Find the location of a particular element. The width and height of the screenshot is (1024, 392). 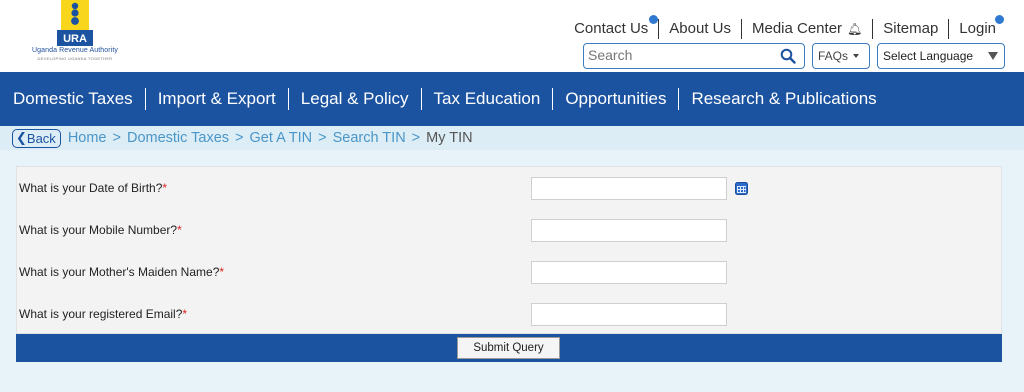

search-icon is located at coordinates (788, 56).